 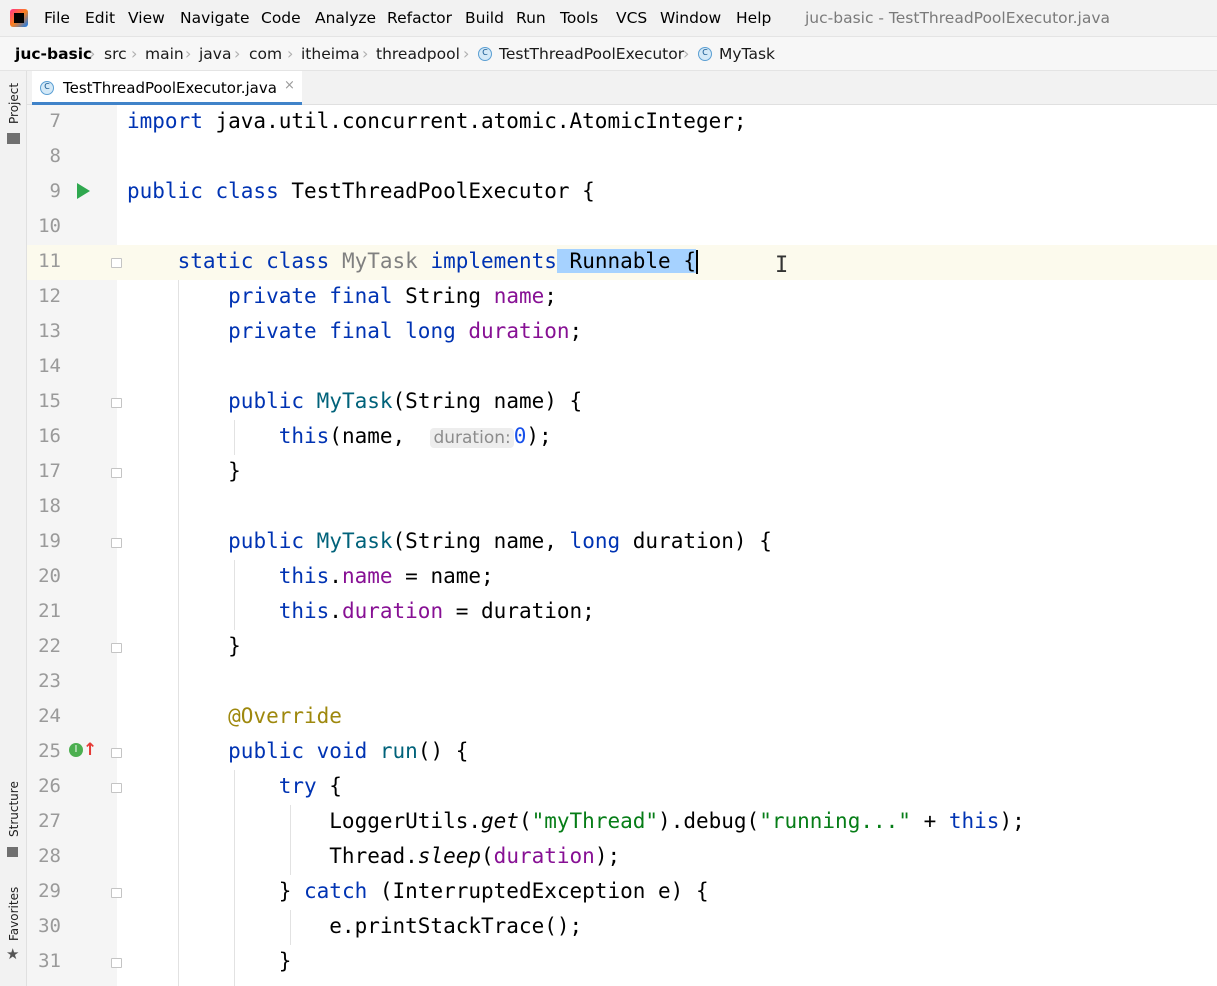 I want to click on code-line: 10, so click(x=622, y=227).